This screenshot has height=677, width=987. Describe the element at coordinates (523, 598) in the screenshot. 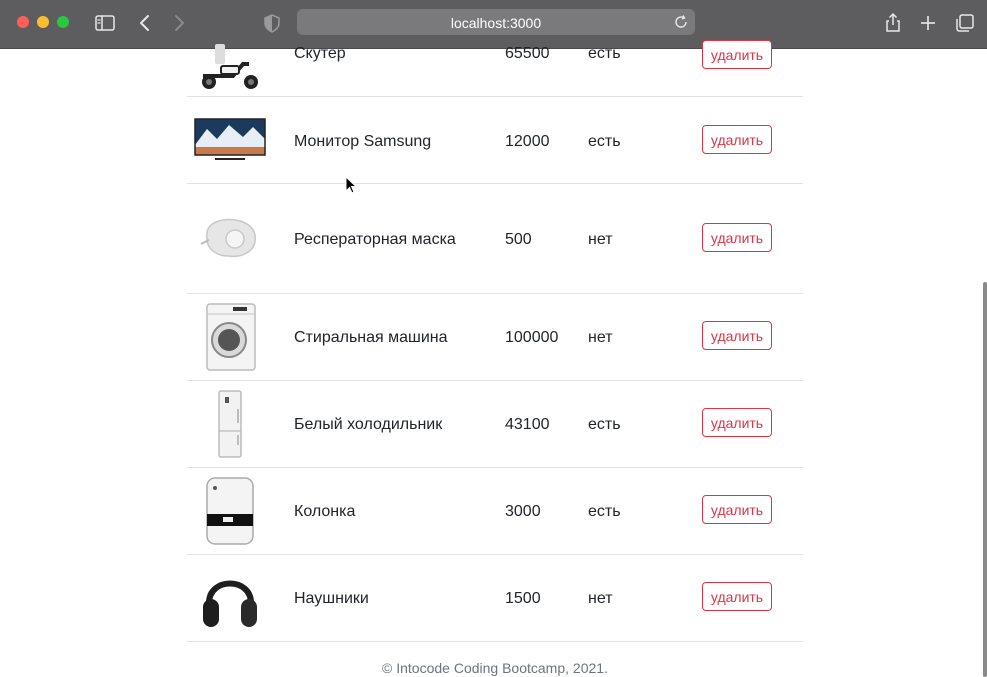

I see `product-price: 1500` at that location.